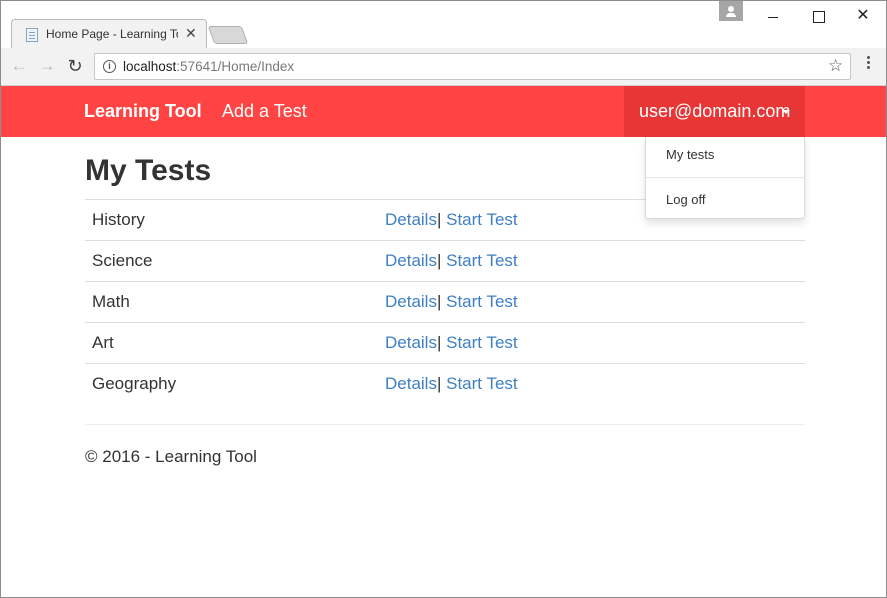  What do you see at coordinates (443, 25) in the screenshot?
I see `tab-strip: Home Page - Learning To ✕ ✕` at bounding box center [443, 25].